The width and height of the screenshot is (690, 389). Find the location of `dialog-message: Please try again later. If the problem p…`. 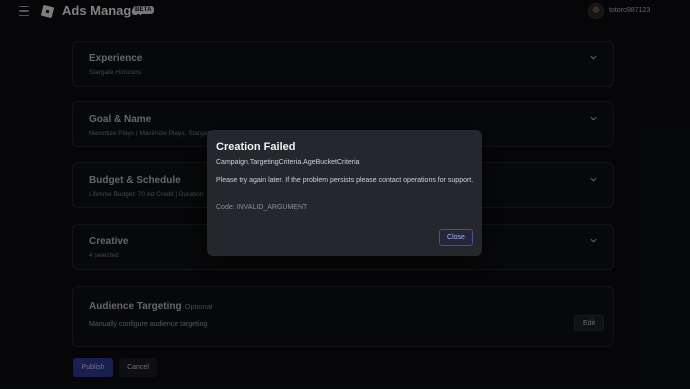

dialog-message: Please try again later. If the problem p… is located at coordinates (345, 180).